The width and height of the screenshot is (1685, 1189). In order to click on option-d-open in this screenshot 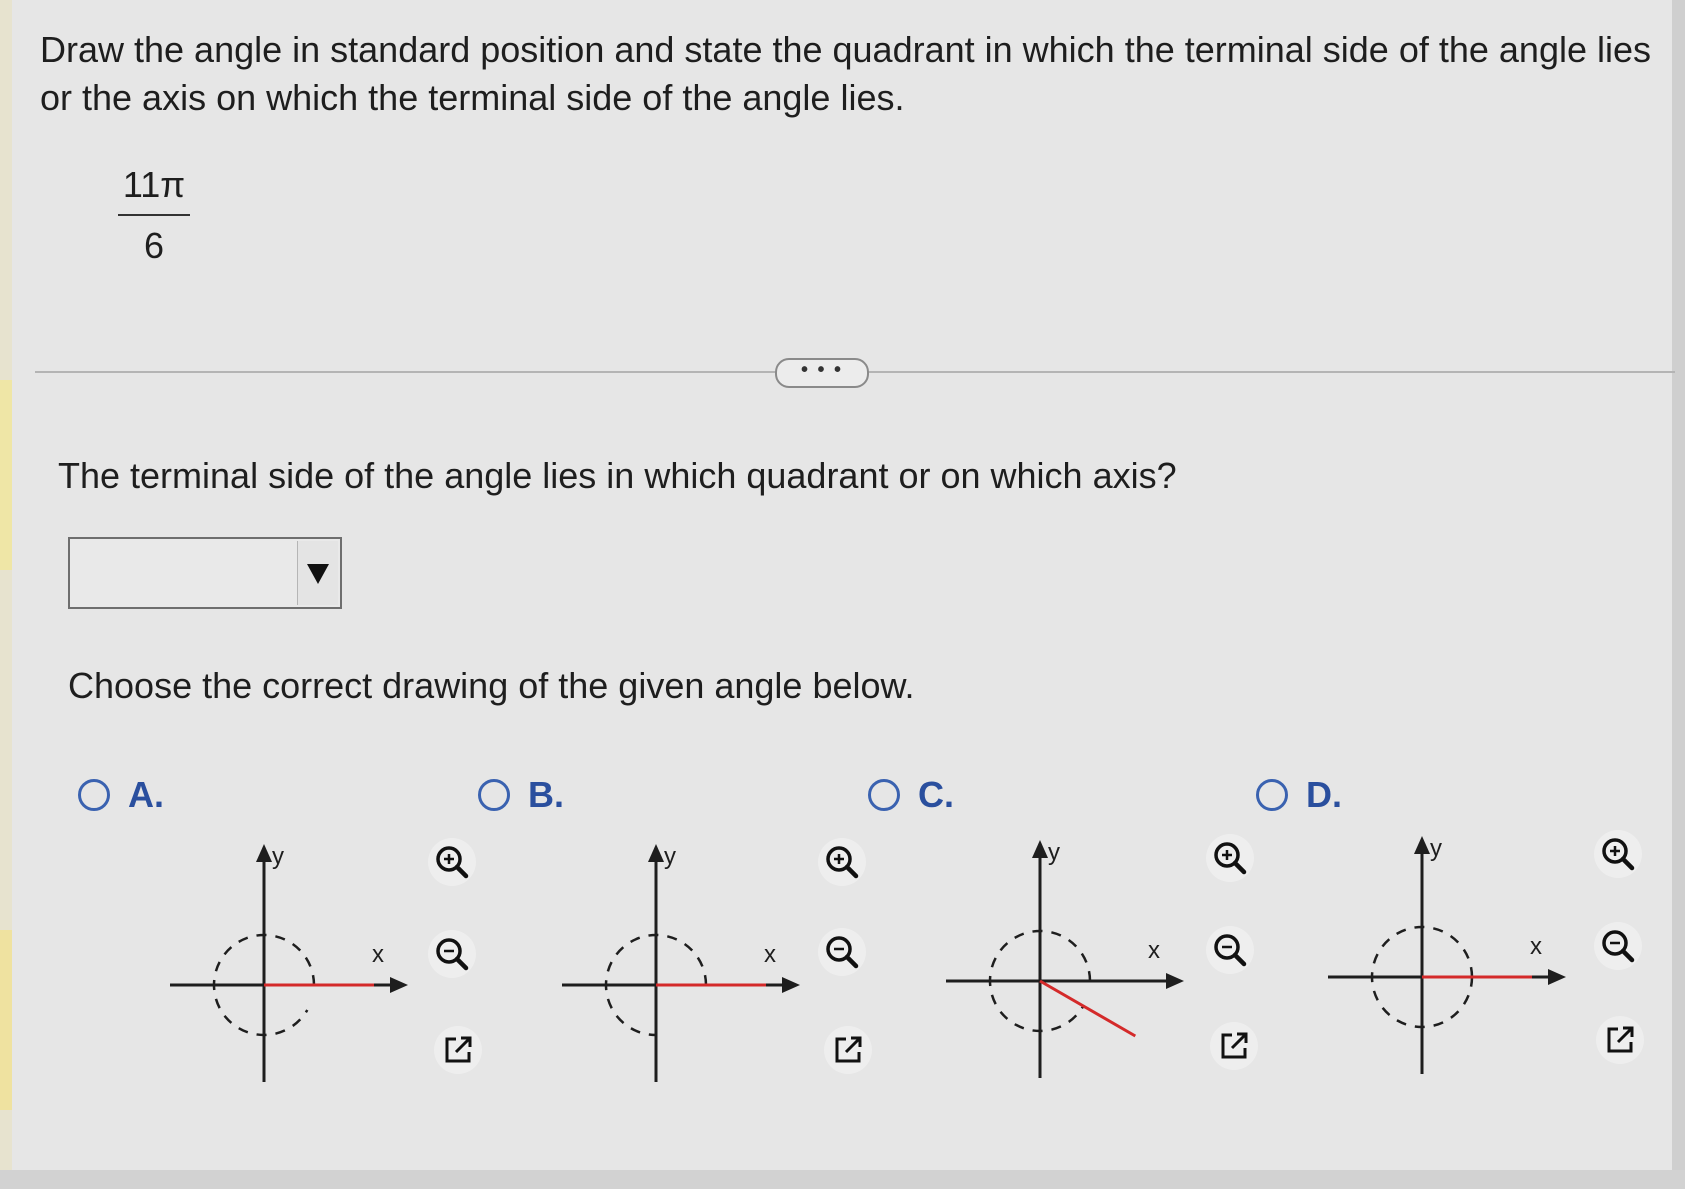, I will do `click(1620, 1040)`.